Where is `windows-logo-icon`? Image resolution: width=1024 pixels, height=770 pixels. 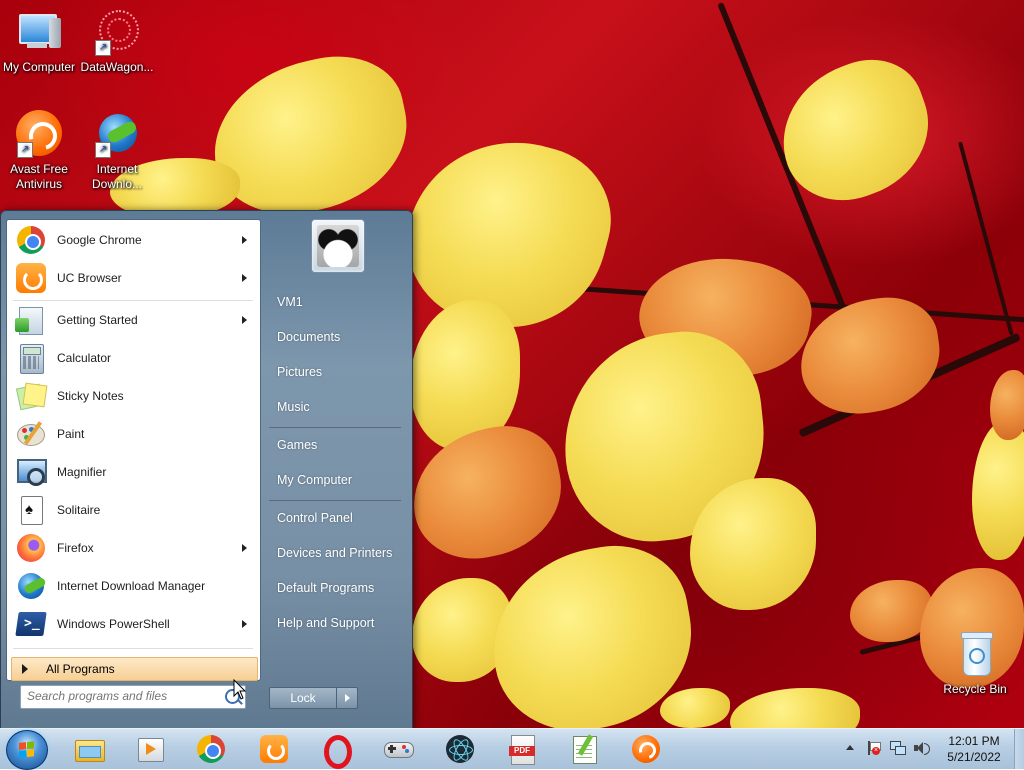 windows-logo-icon is located at coordinates (27, 750).